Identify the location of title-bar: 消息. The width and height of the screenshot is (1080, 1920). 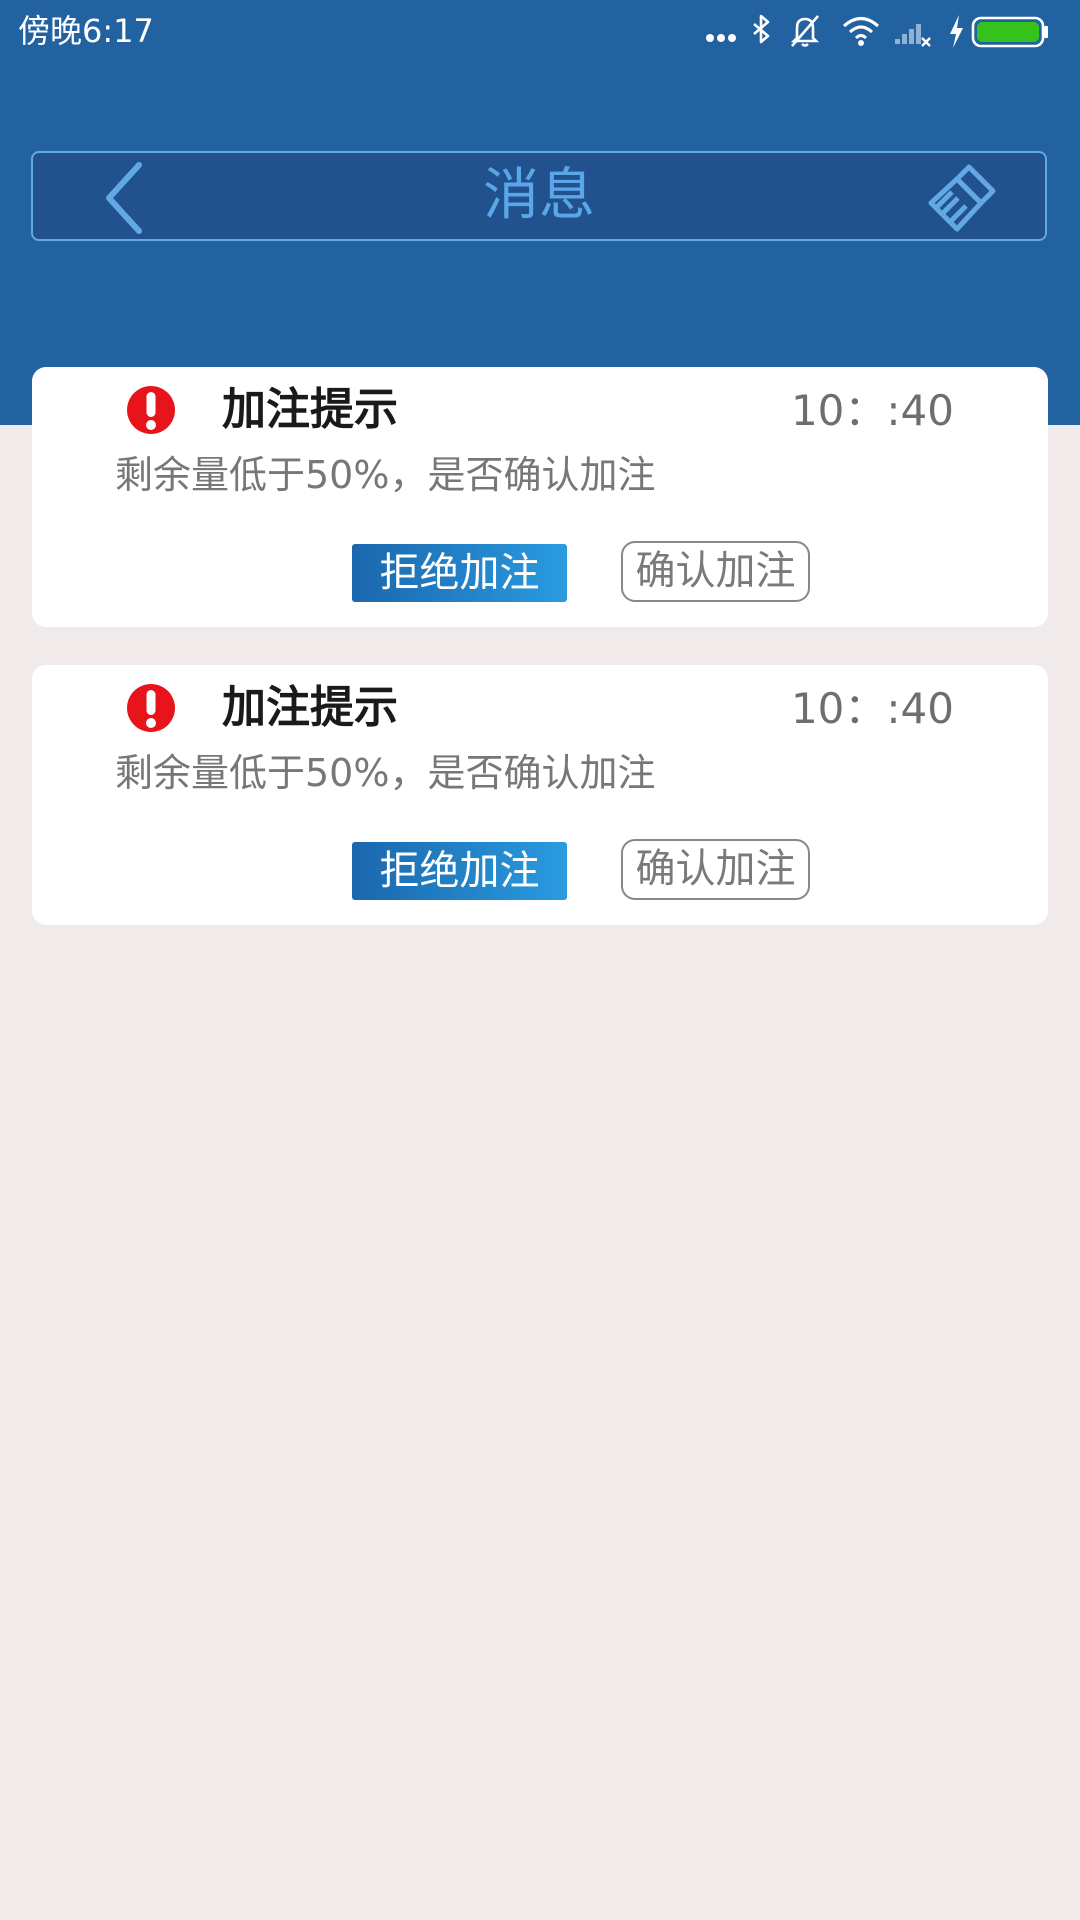
(539, 196).